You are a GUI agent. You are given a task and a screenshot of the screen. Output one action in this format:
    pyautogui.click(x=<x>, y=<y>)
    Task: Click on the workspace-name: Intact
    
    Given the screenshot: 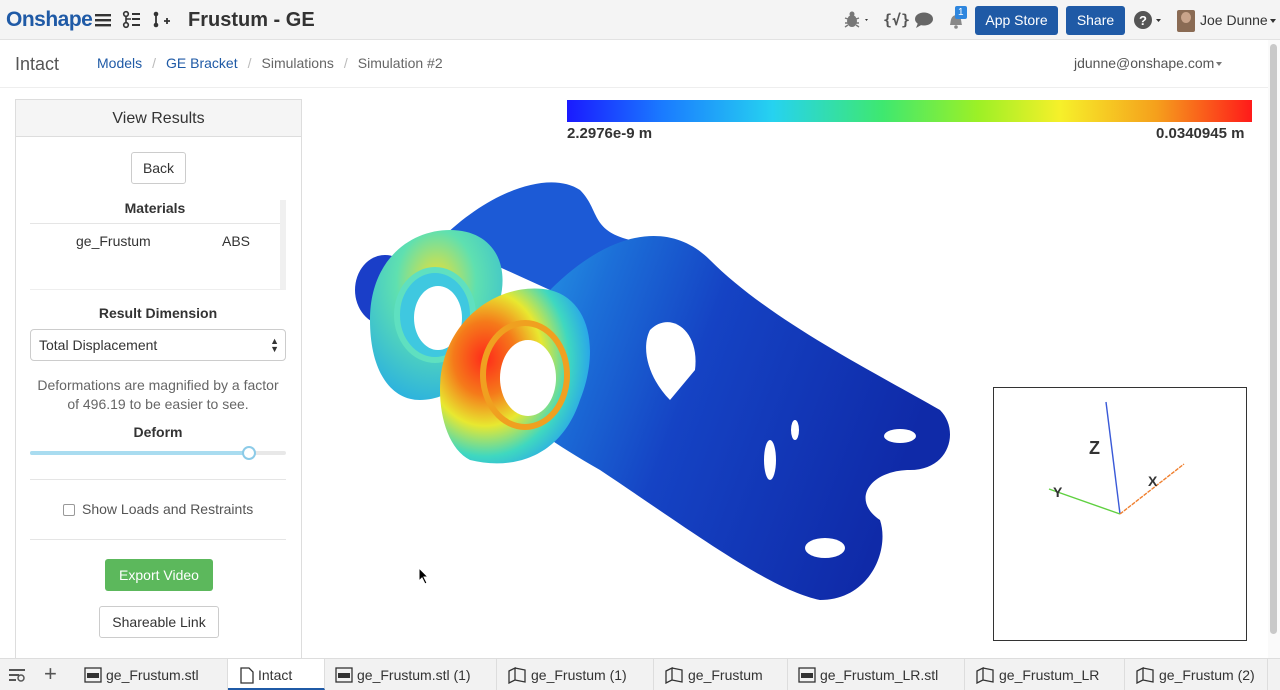 What is the action you would take?
    pyautogui.click(x=37, y=64)
    